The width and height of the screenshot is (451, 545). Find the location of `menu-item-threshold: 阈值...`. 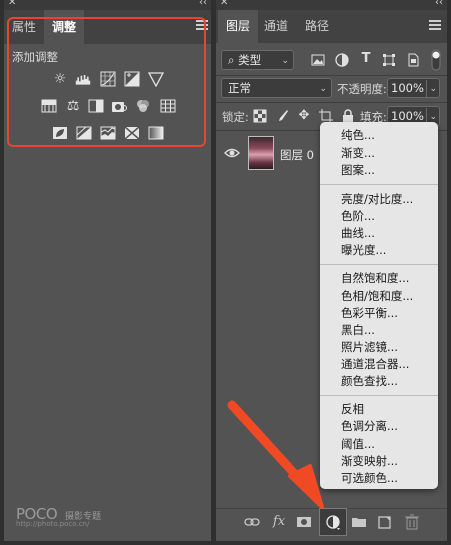

menu-item-threshold: 阈值... is located at coordinates (358, 444).